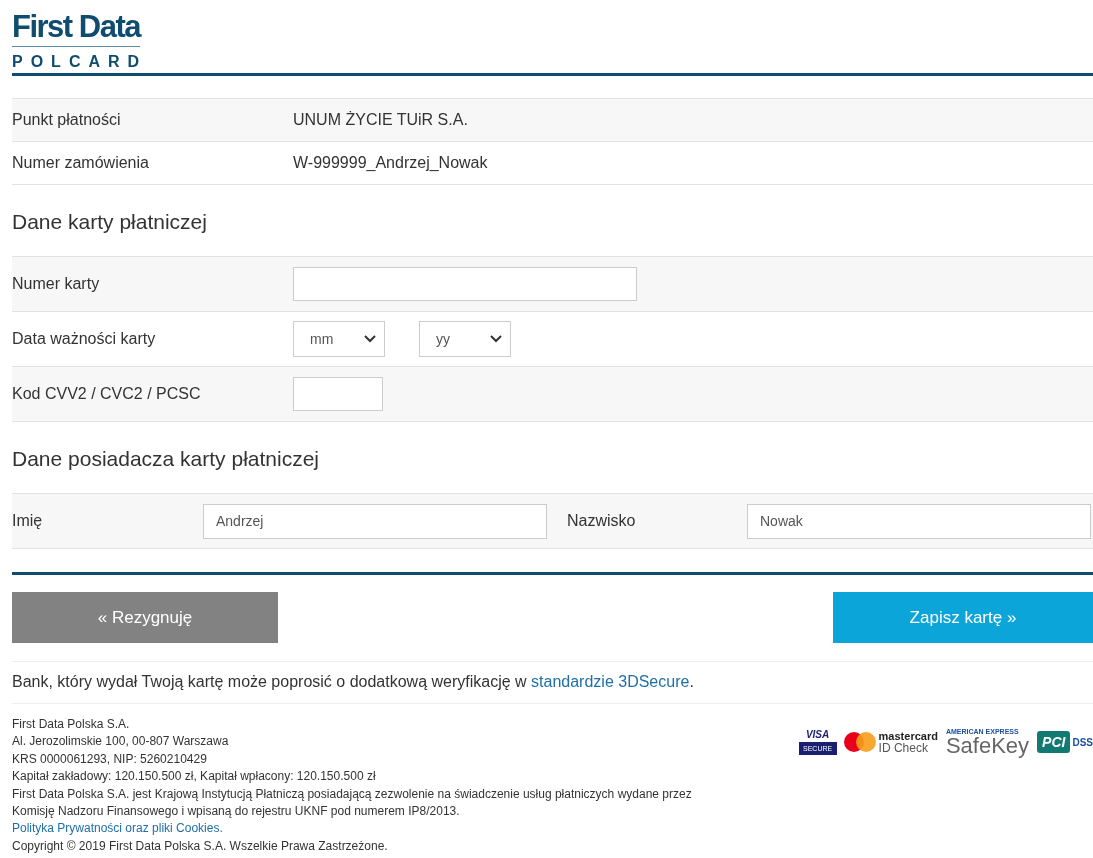 This screenshot has height=858, width=1093. What do you see at coordinates (110, 222) in the screenshot?
I see `section-heading: Dane karty płatniczej` at bounding box center [110, 222].